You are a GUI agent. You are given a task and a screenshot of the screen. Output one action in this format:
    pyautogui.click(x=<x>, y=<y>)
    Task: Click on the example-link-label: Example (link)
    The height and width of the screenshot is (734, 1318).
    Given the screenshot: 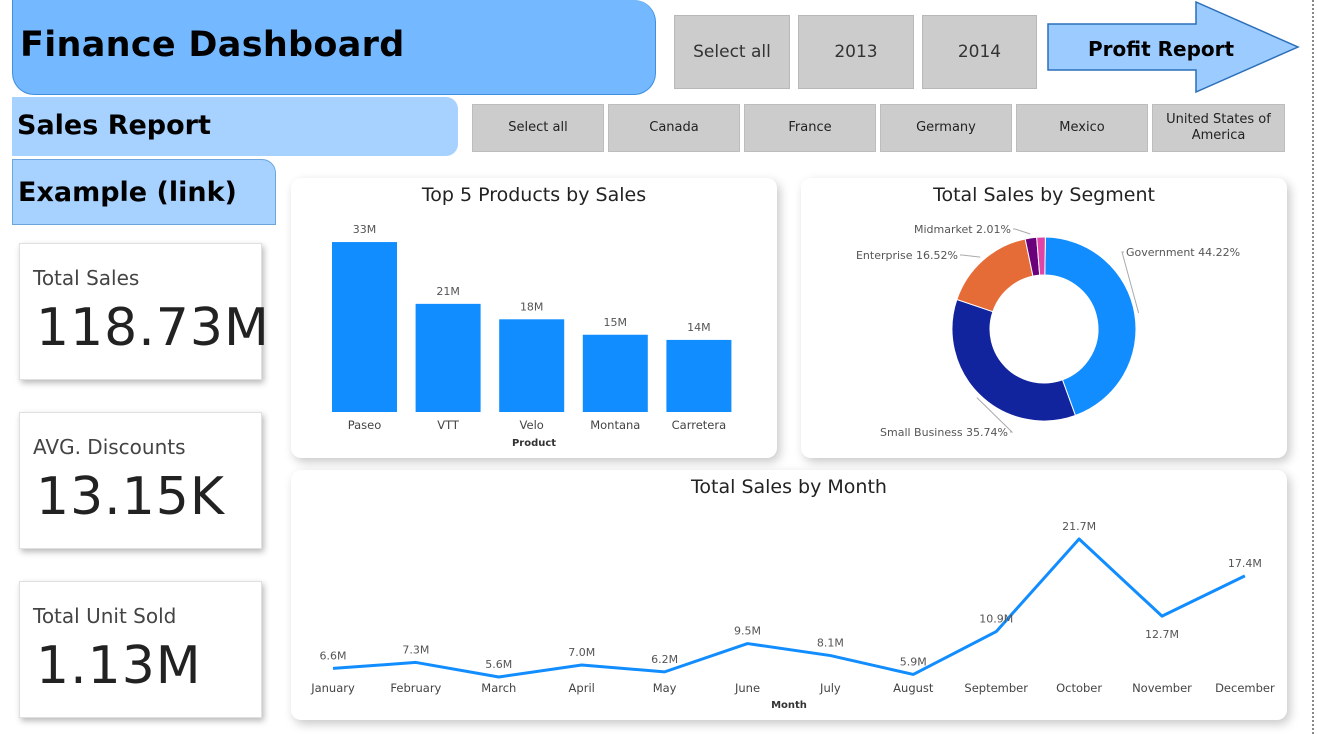 What is the action you would take?
    pyautogui.click(x=127, y=192)
    